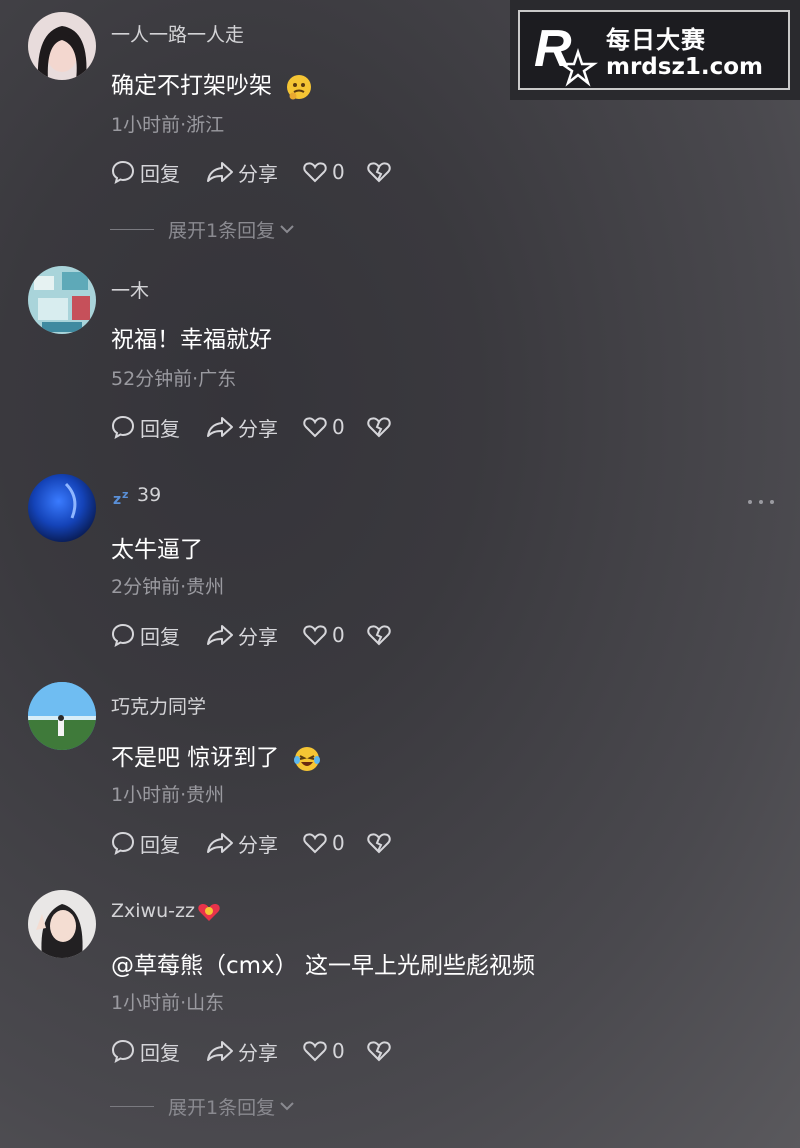  I want to click on chevron-down-icon, so click(287, 1106).